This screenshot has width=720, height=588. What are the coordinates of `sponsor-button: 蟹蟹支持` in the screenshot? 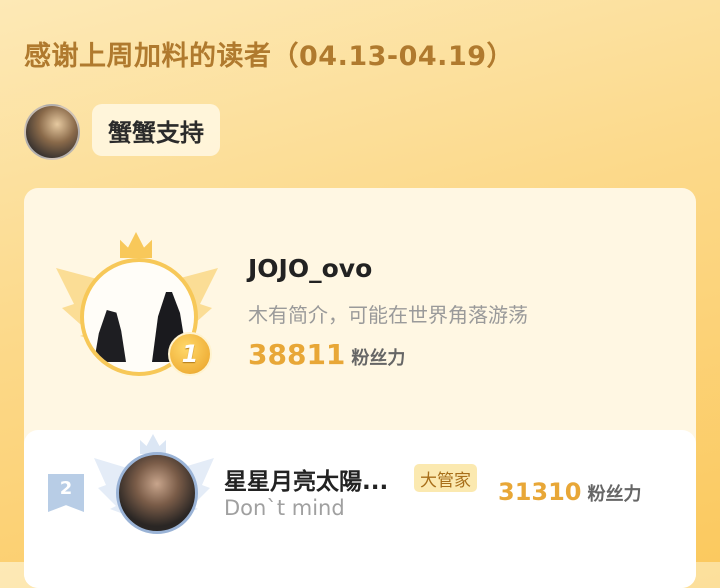 It's located at (156, 130).